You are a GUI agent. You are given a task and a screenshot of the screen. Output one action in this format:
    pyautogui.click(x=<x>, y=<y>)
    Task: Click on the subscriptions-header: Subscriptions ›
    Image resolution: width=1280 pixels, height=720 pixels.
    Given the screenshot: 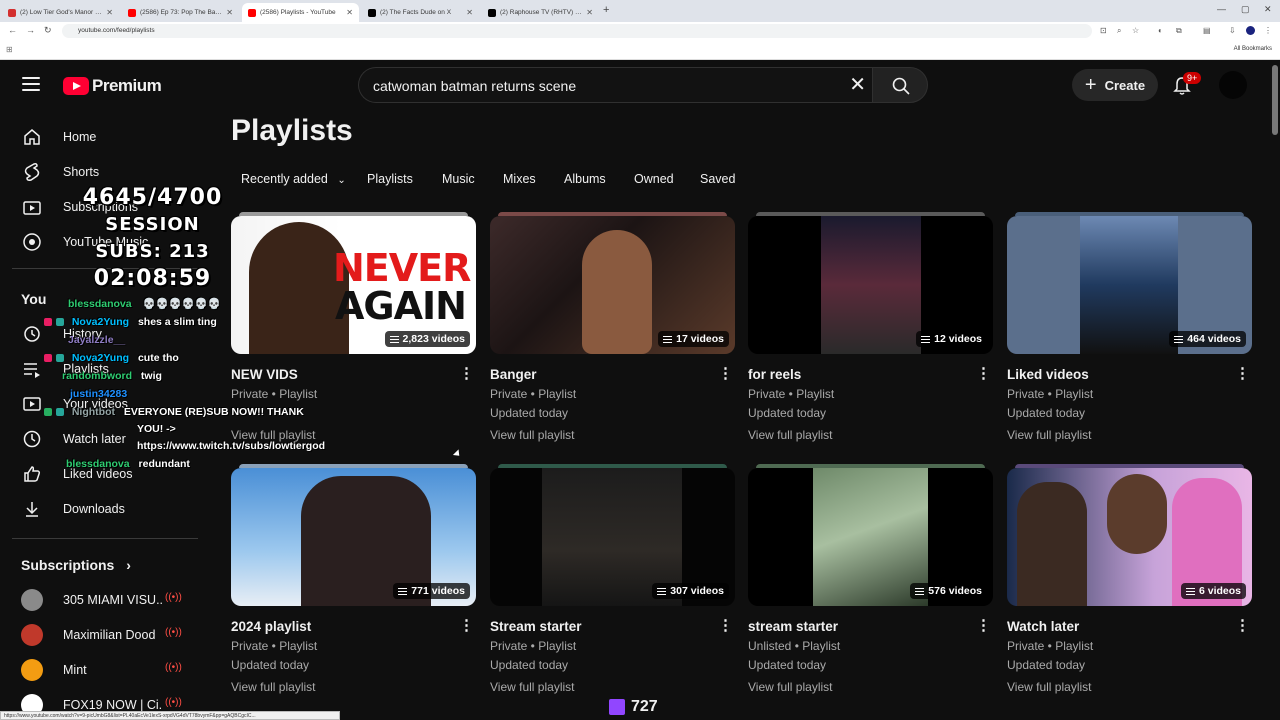 What is the action you would take?
    pyautogui.click(x=76, y=565)
    